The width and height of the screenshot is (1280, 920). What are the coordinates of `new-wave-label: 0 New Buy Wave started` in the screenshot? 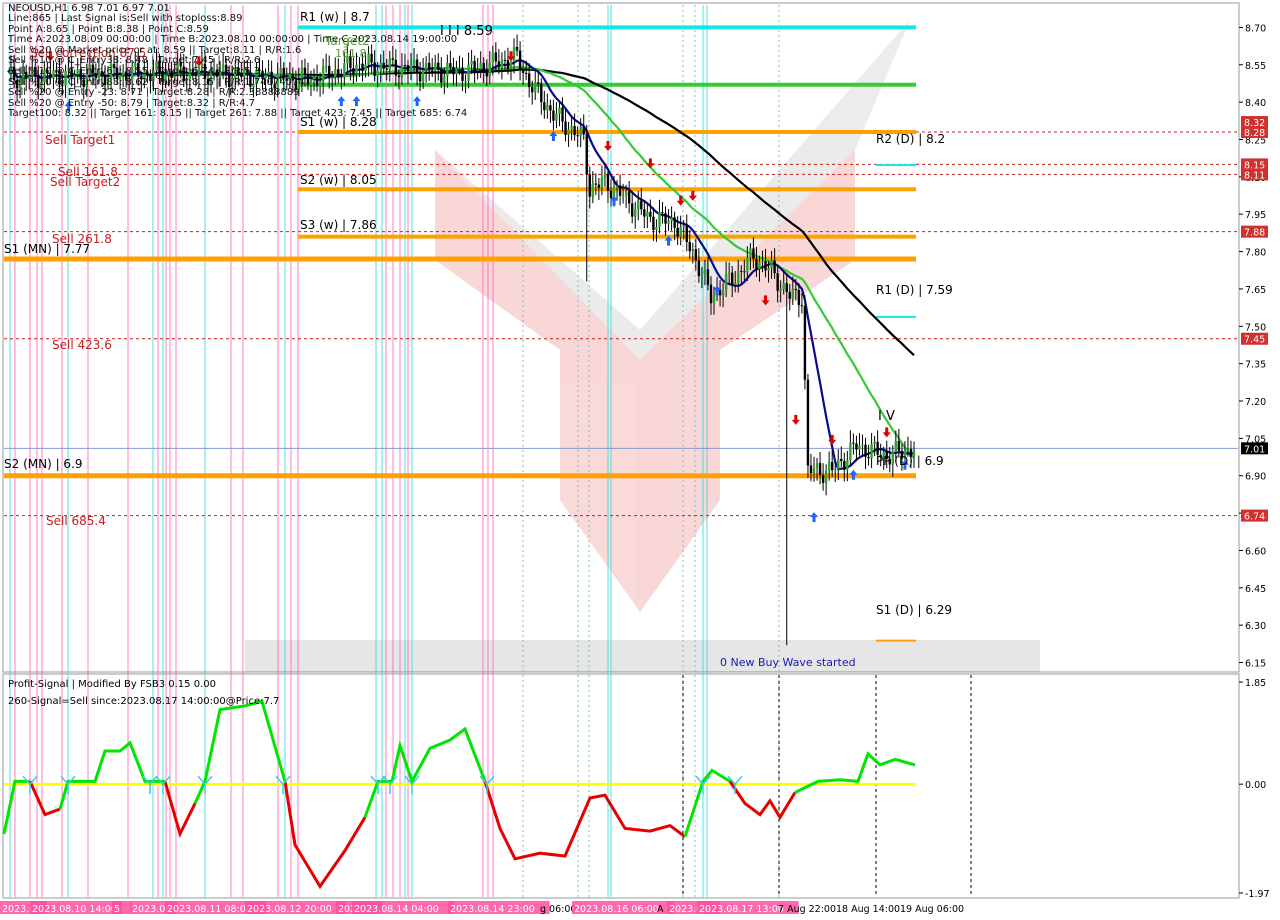 It's located at (788, 662).